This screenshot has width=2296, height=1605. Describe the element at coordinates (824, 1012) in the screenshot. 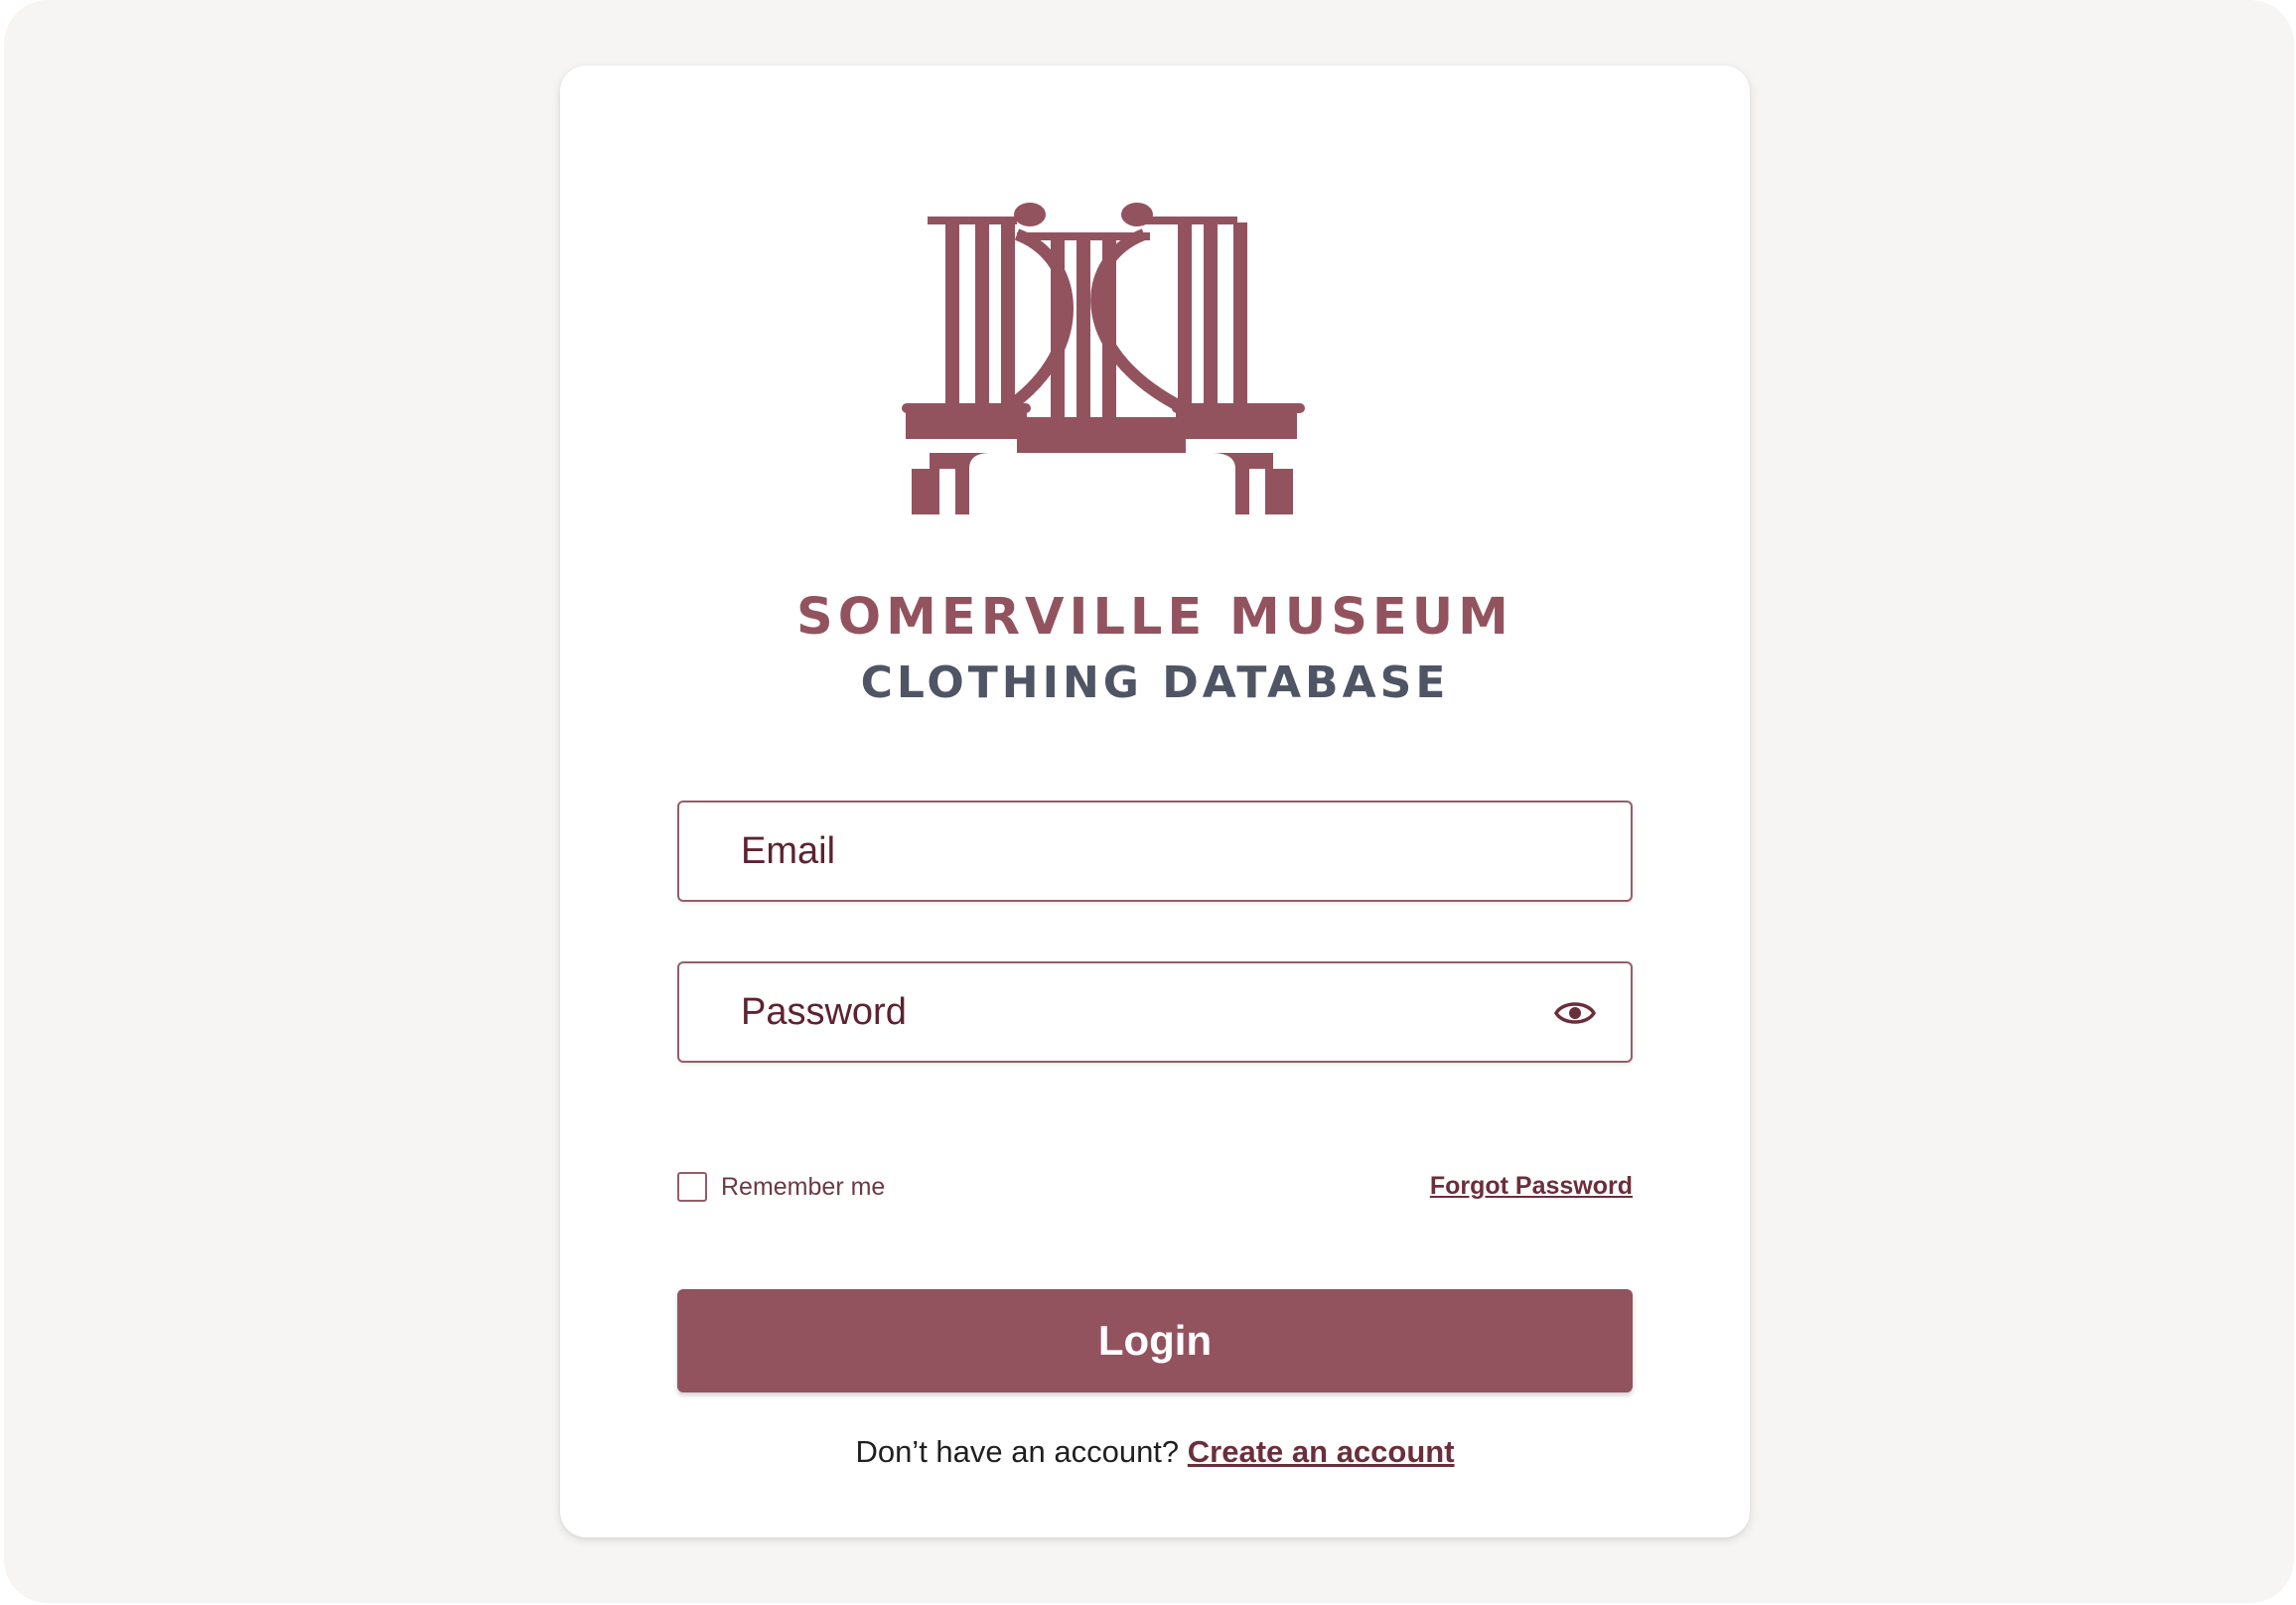

I see `password-placeholder: Password` at that location.